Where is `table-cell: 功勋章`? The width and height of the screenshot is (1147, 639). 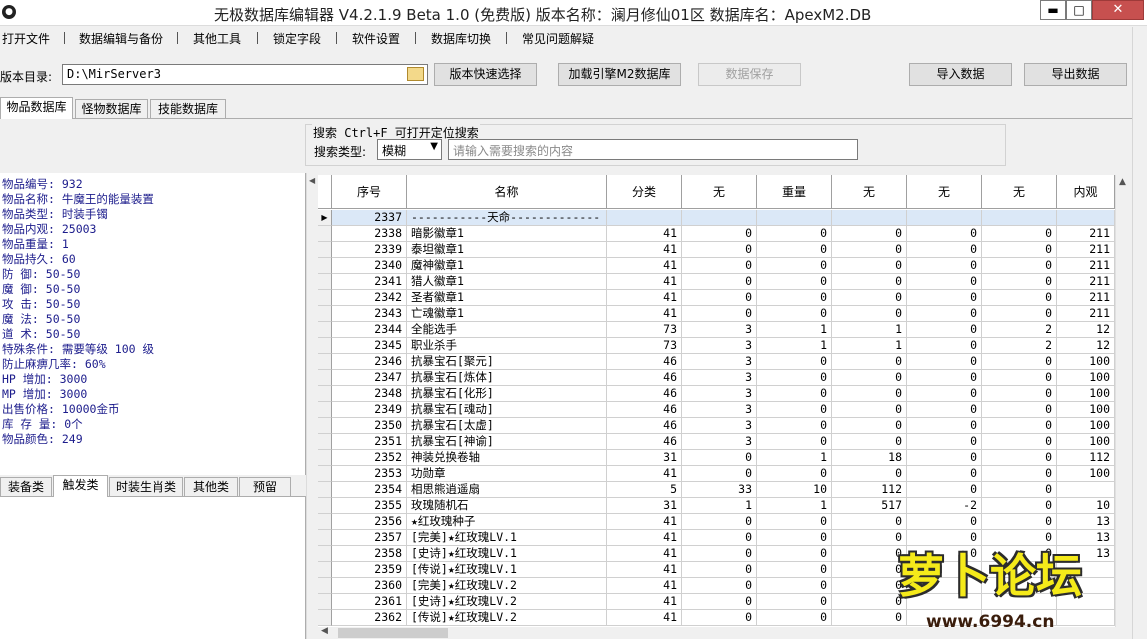 table-cell: 功勋章 is located at coordinates (507, 474).